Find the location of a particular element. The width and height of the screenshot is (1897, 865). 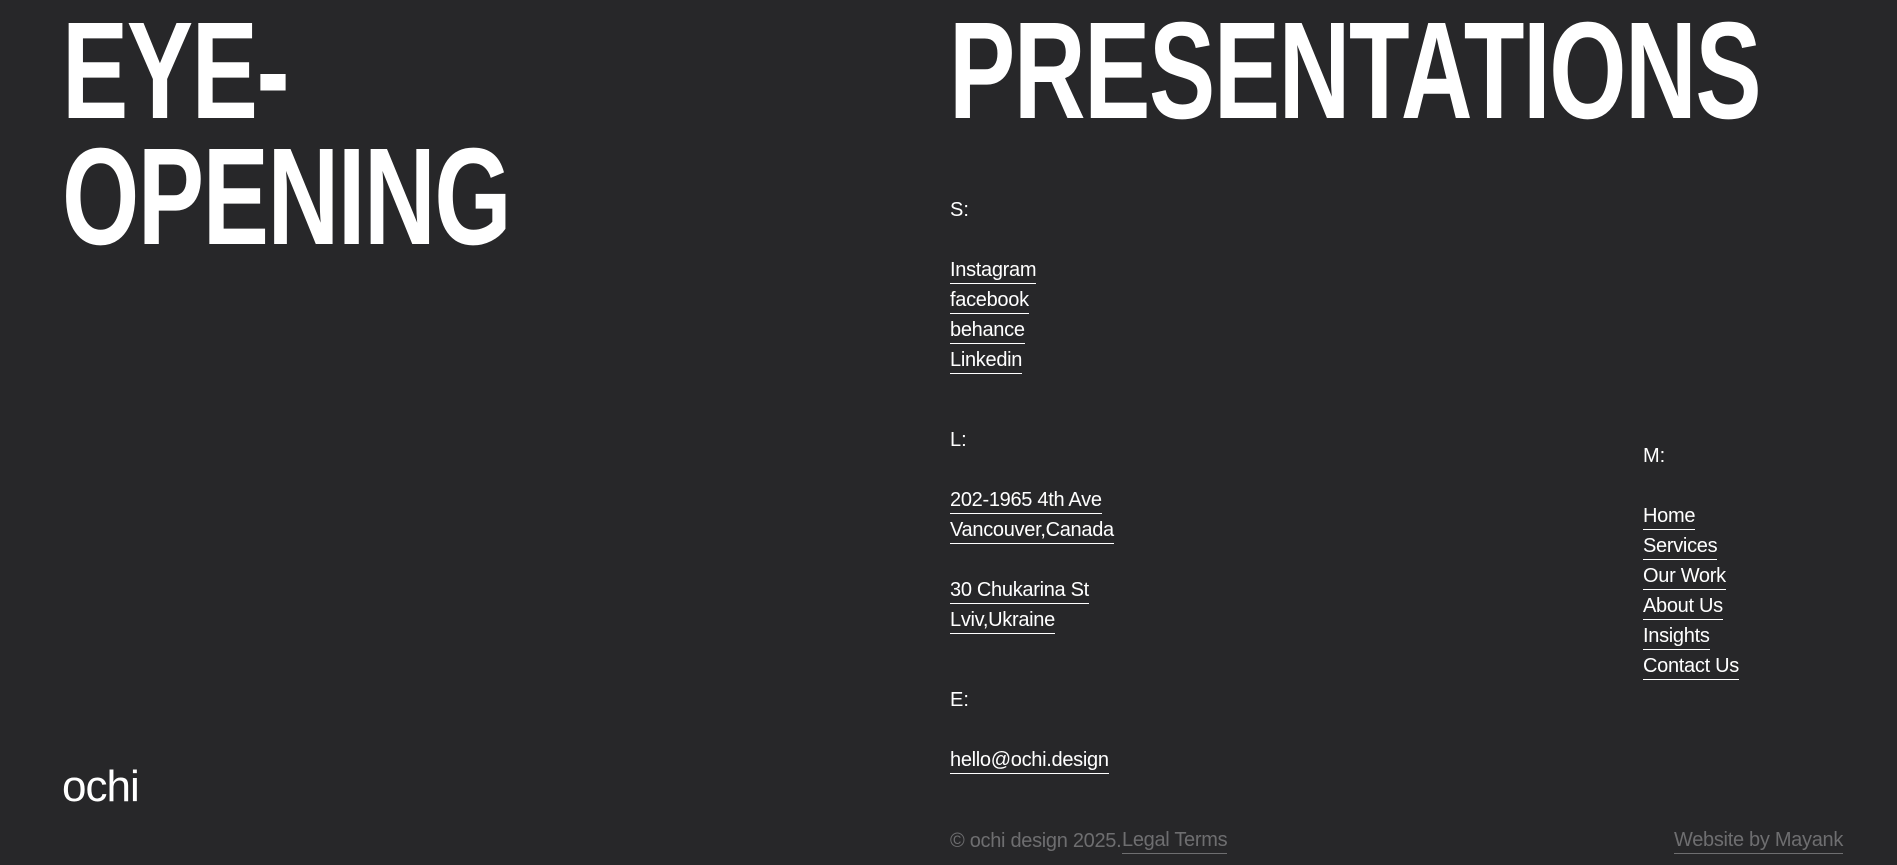

address-1-line-1: 202-1965 4th Ave is located at coordinates (1026, 501).